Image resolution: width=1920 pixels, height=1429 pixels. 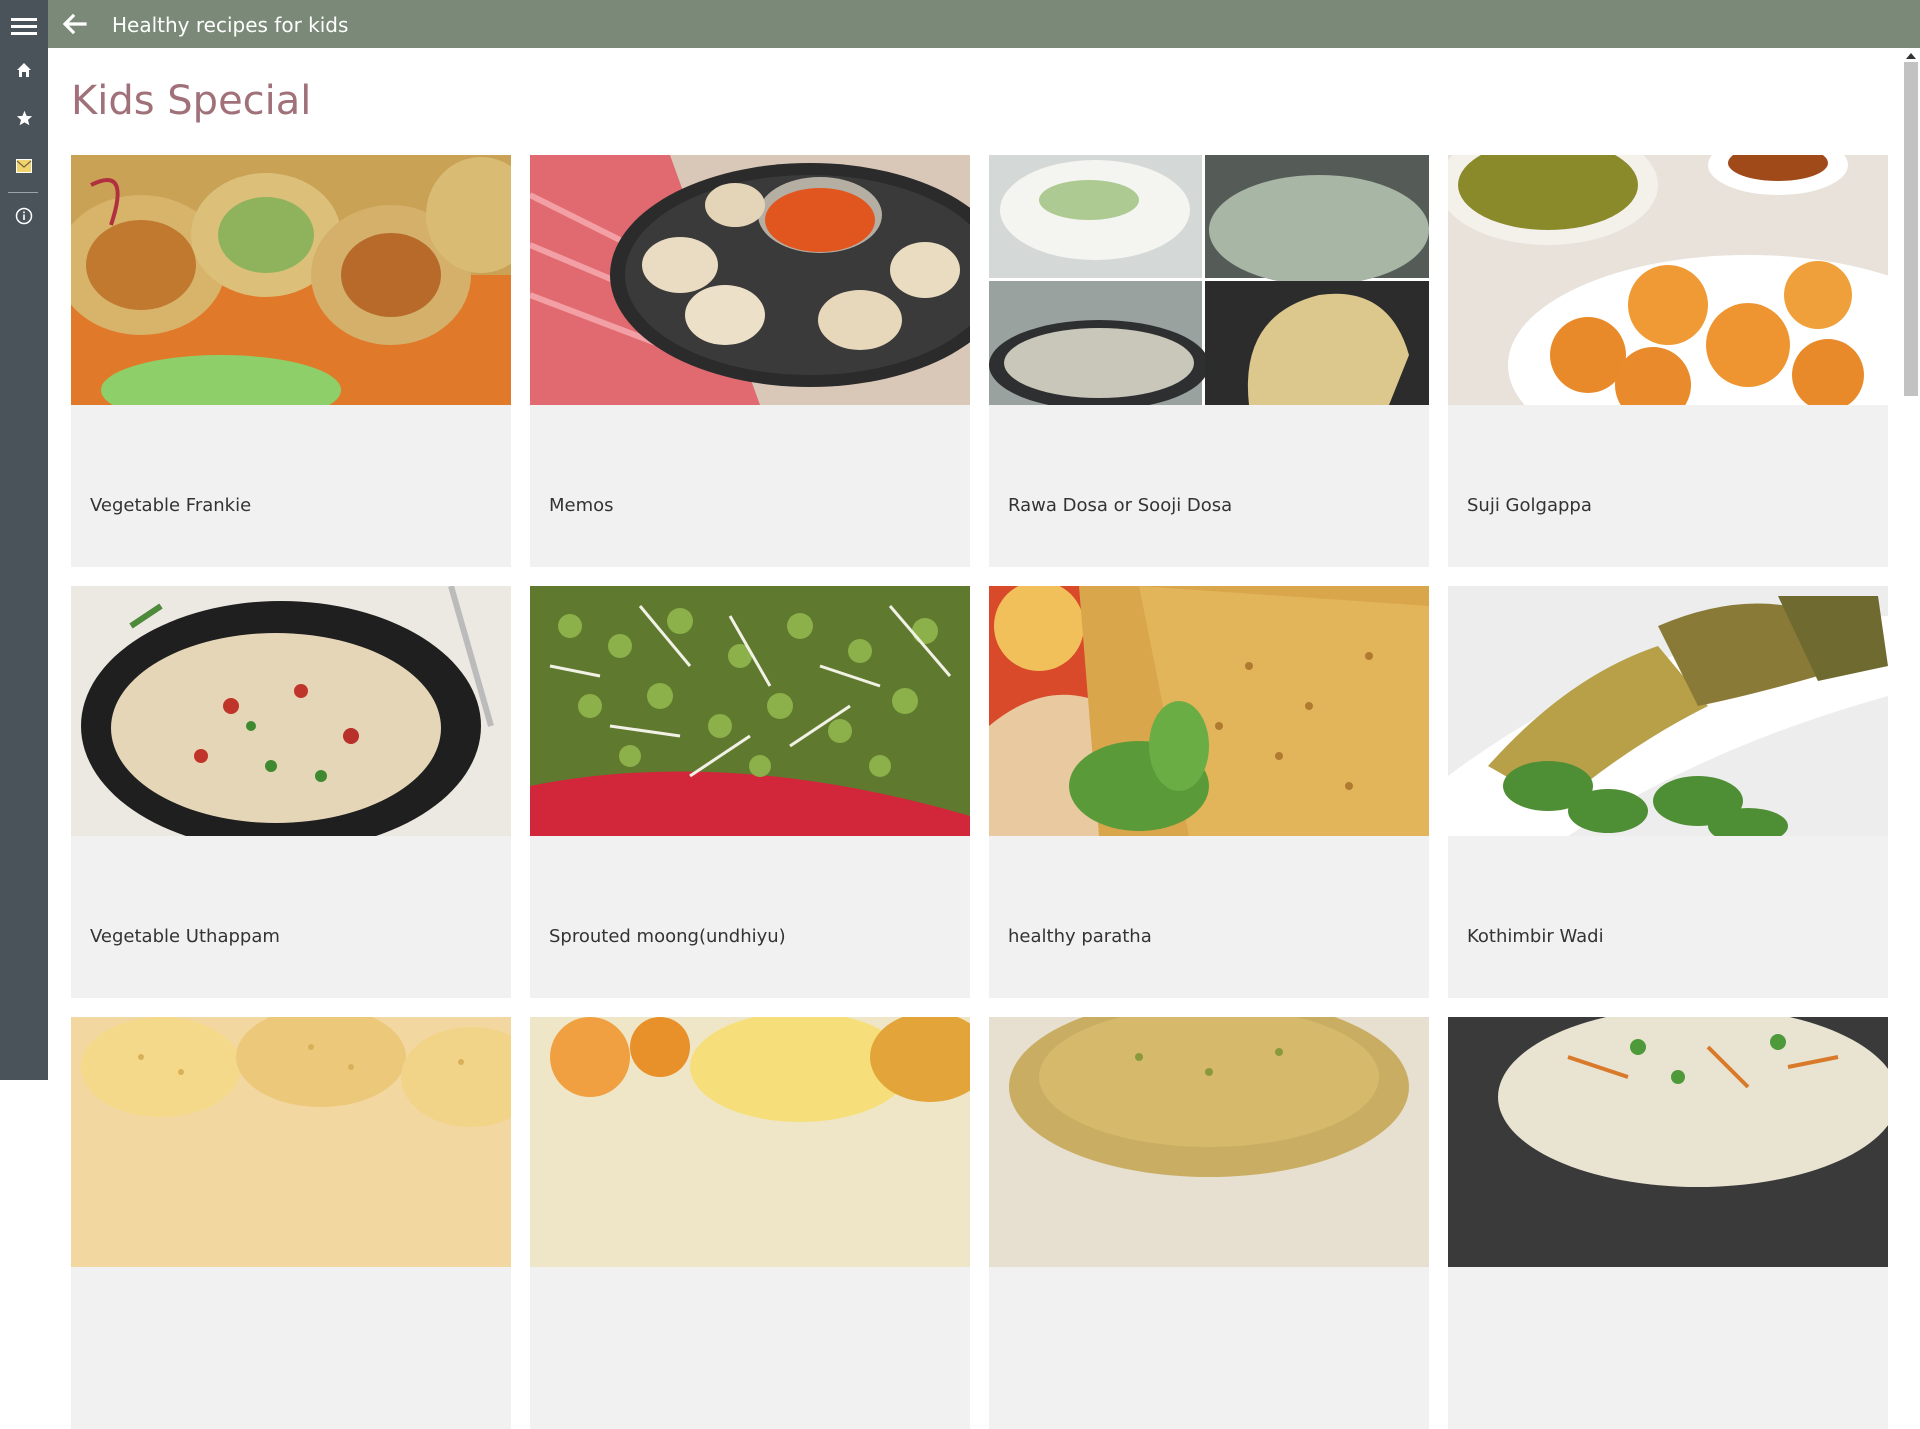 What do you see at coordinates (23, 192) in the screenshot?
I see `nav-divider` at bounding box center [23, 192].